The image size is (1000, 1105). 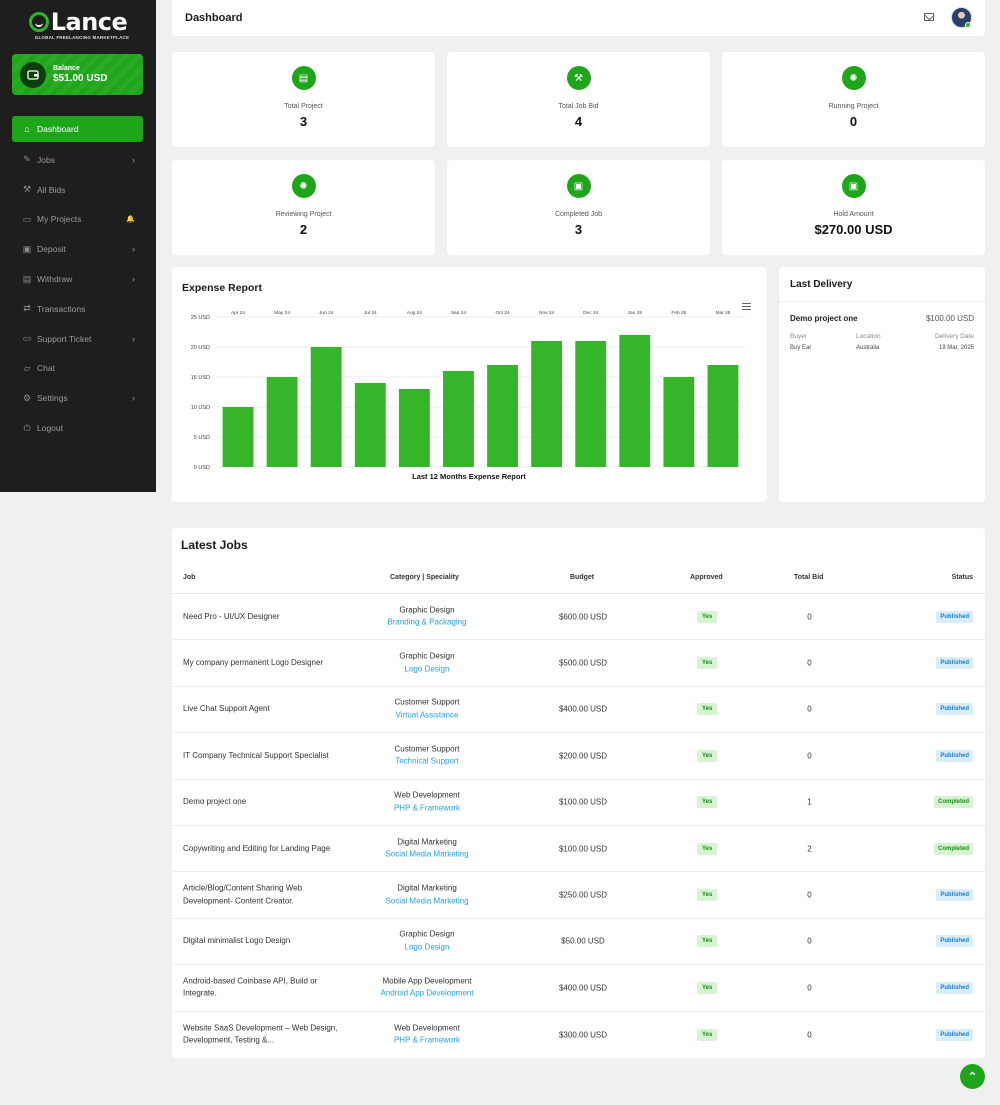 What do you see at coordinates (214, 18) in the screenshot?
I see `page-title: Dashboard` at bounding box center [214, 18].